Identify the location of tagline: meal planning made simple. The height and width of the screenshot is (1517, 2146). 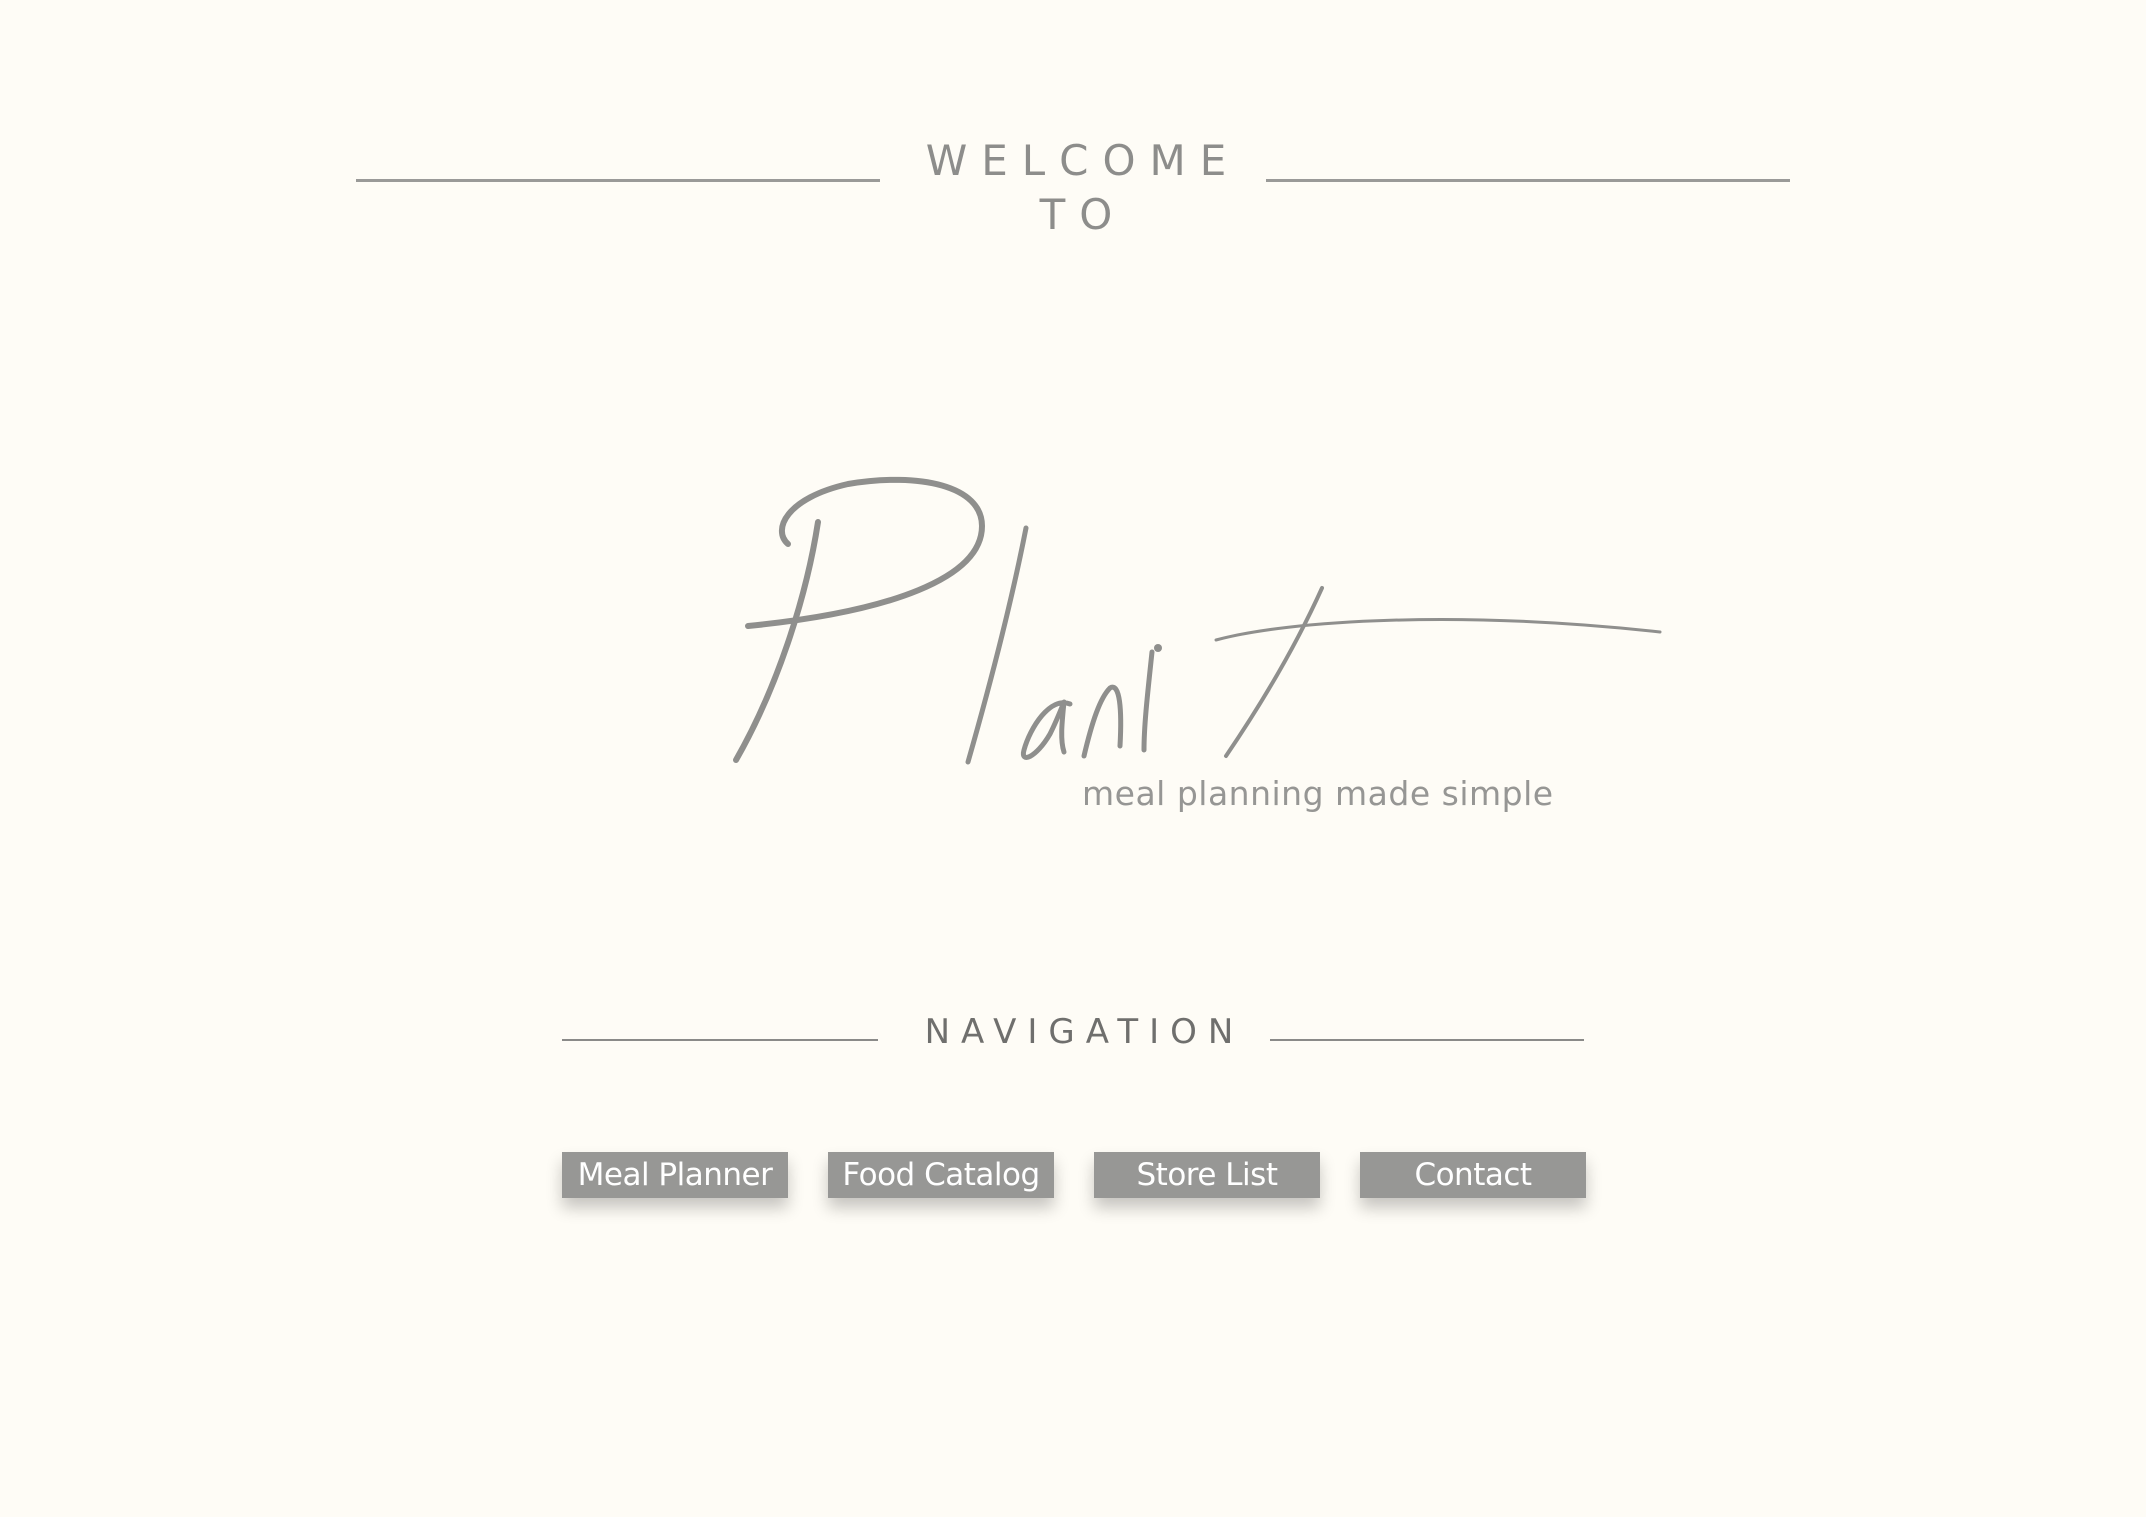
(1318, 793).